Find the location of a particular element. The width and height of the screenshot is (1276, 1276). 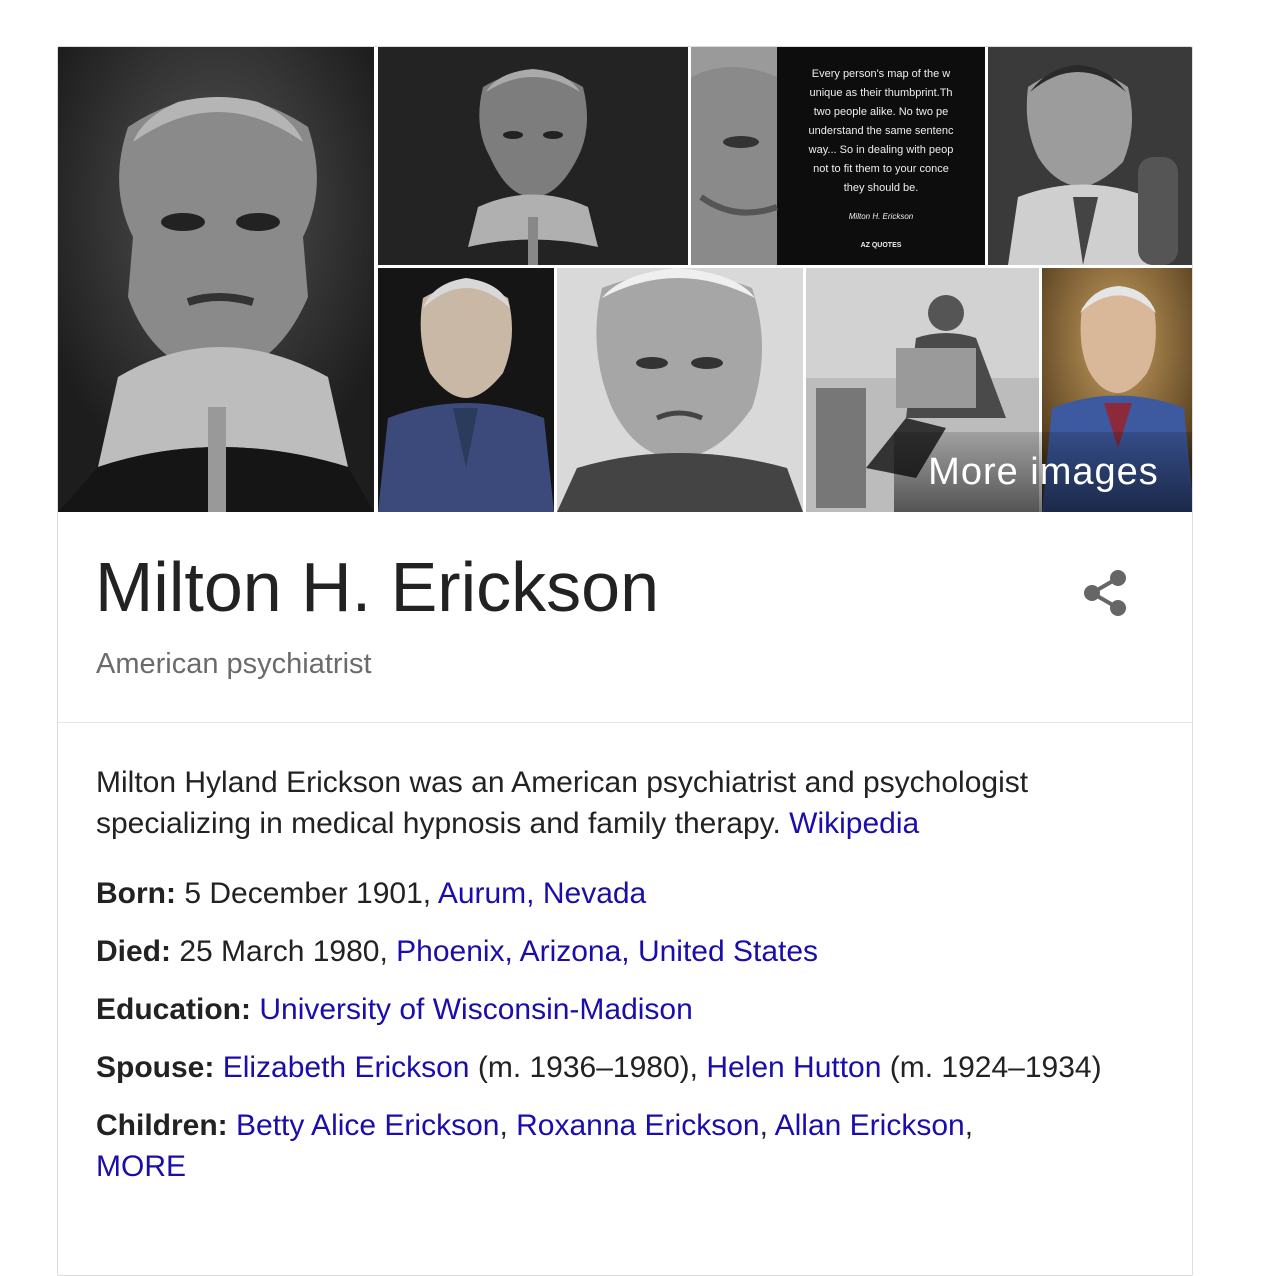

fact-label: Born: is located at coordinates (136, 893).